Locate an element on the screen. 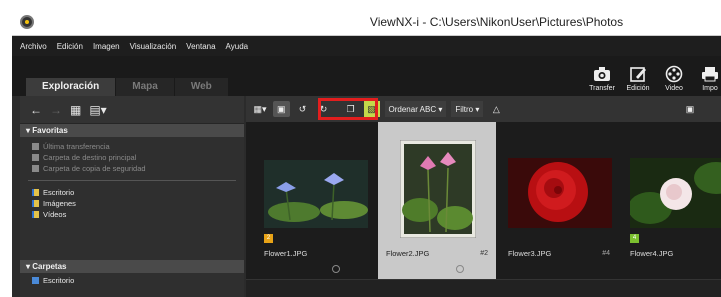  edit-label: Edición is located at coordinates (638, 88).